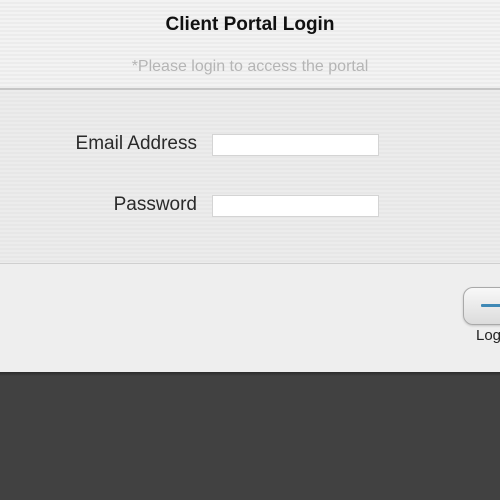  I want to click on password-field, so click(295, 206).